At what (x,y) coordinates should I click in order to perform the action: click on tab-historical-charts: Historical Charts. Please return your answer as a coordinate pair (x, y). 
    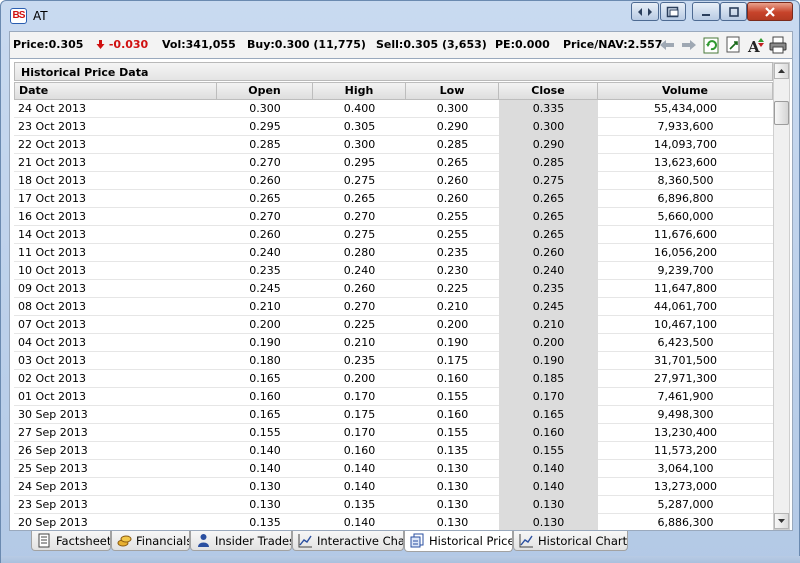
    Looking at the image, I should click on (570, 541).